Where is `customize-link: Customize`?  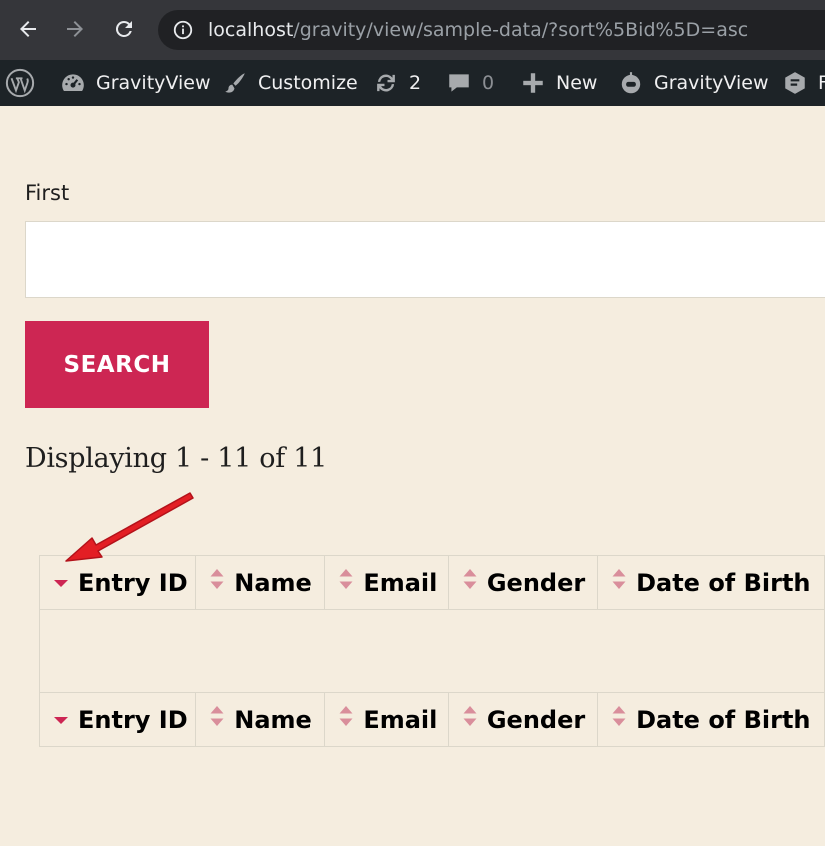 customize-link: Customize is located at coordinates (290, 83).